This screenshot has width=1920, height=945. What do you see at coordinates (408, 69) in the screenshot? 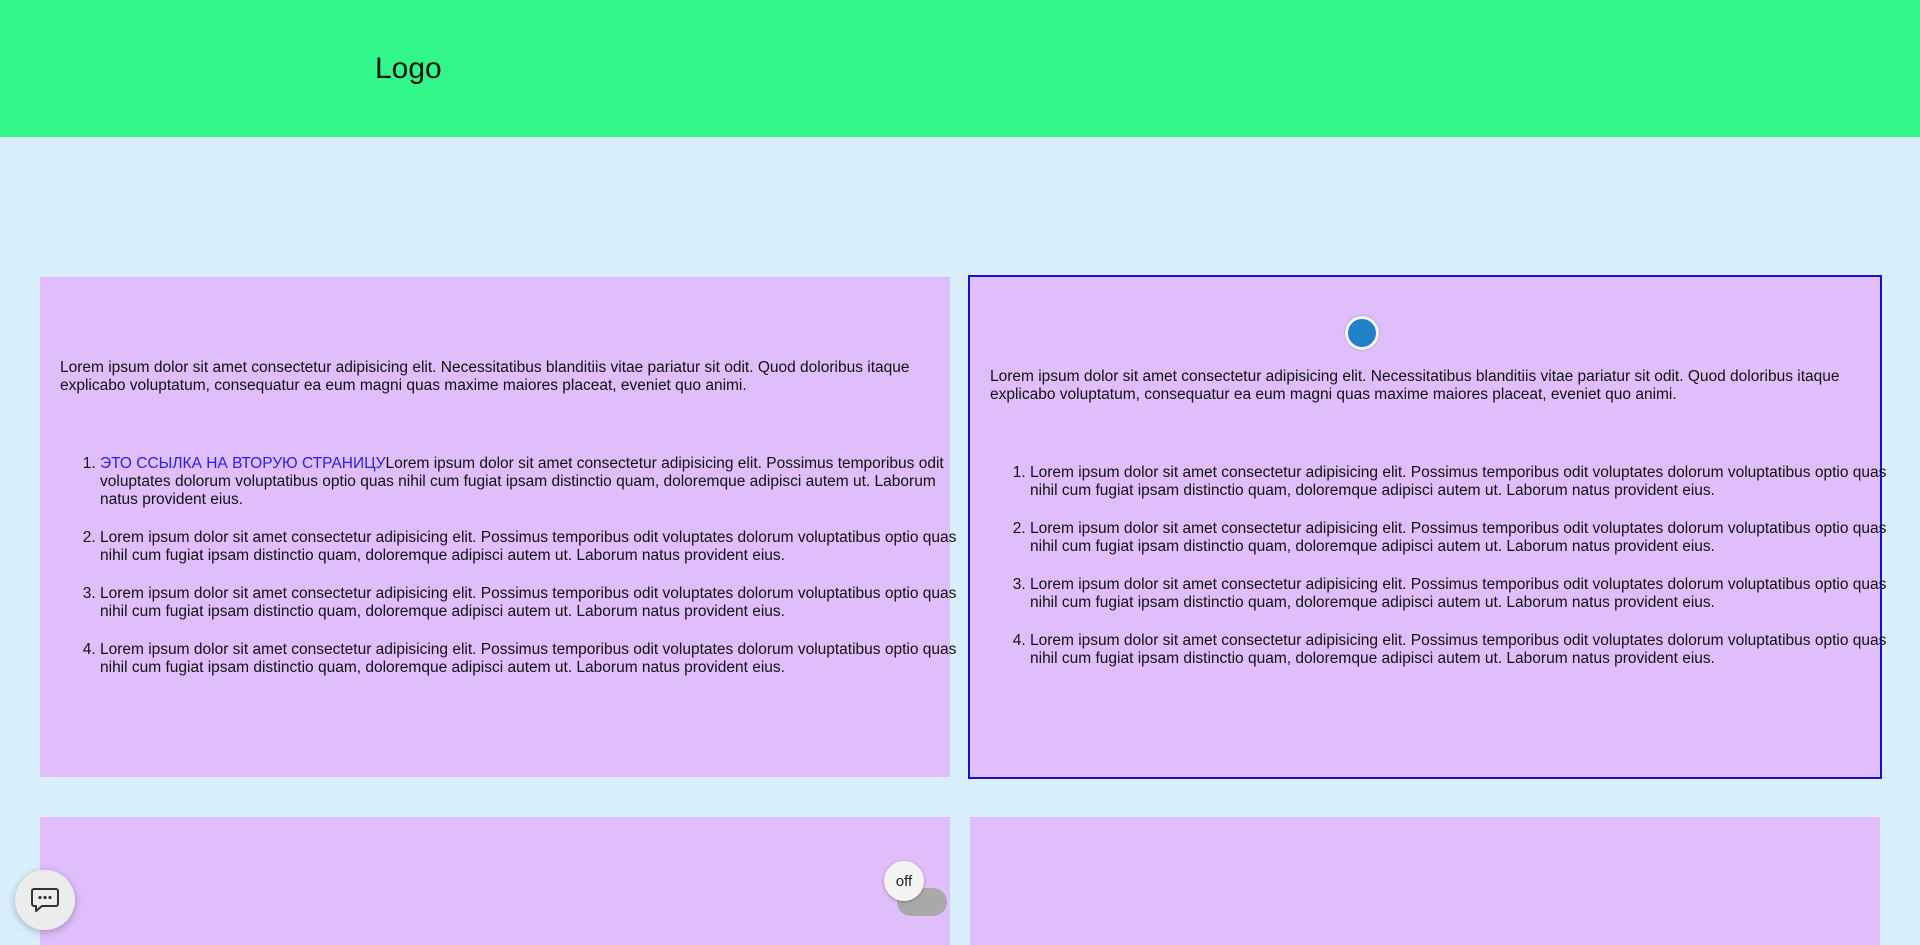
I see `logo: Logo` at bounding box center [408, 69].